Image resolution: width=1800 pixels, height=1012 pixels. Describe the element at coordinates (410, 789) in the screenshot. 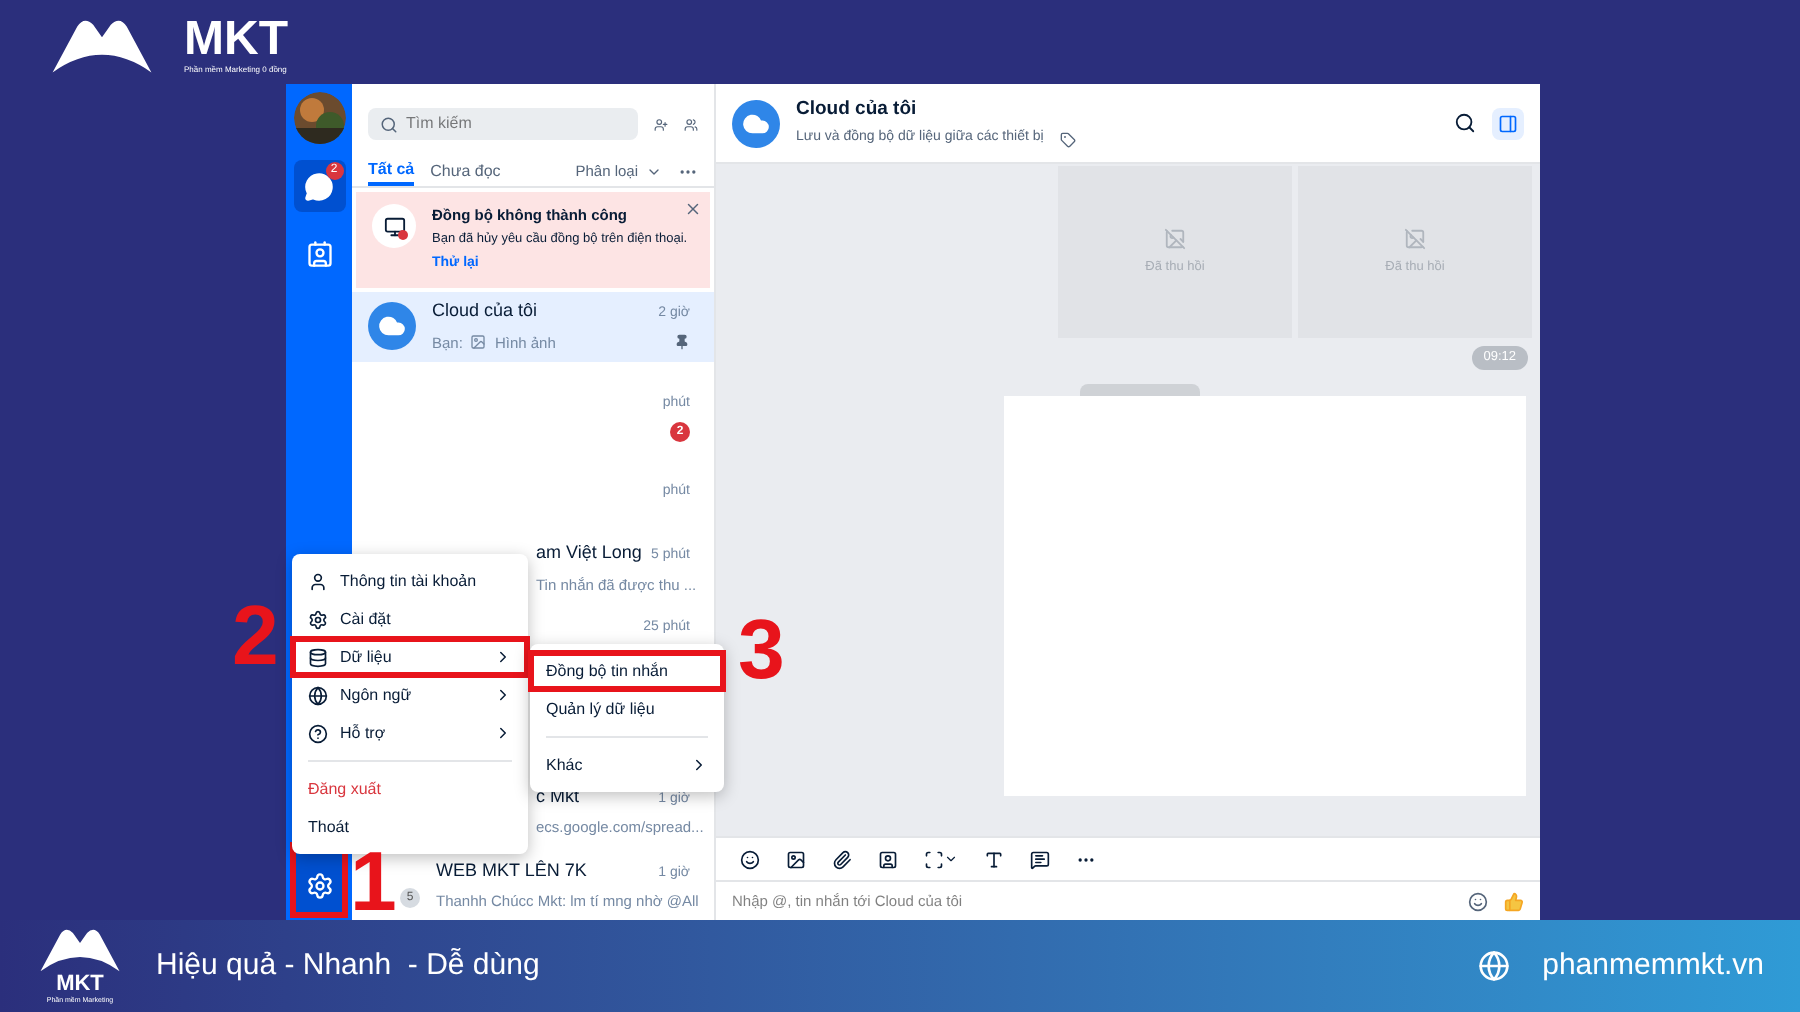

I see `menu-item: Đăng xuất` at that location.